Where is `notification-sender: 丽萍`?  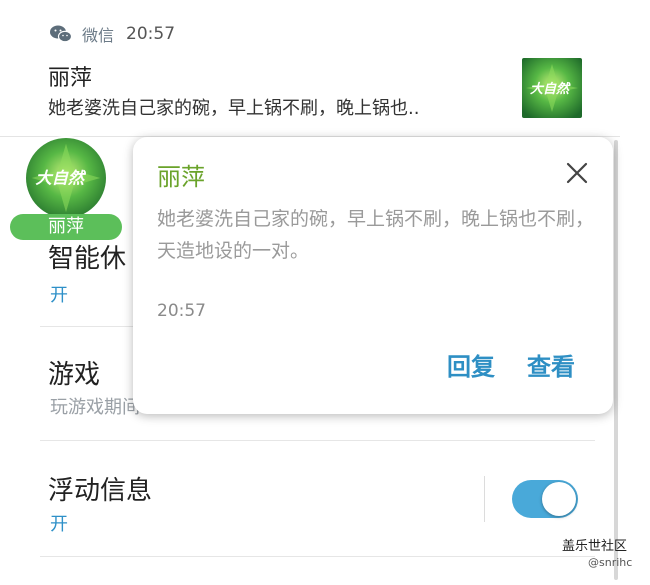 notification-sender: 丽萍 is located at coordinates (70, 78).